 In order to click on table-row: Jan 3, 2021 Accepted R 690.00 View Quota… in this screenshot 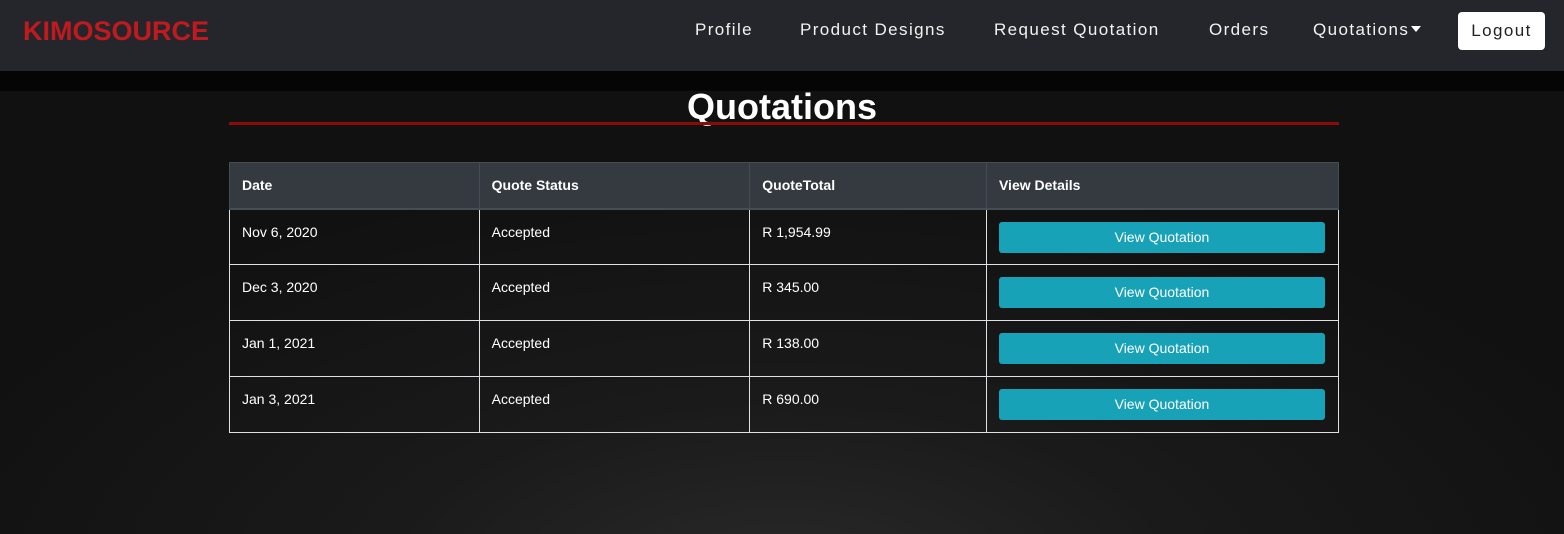, I will do `click(784, 404)`.